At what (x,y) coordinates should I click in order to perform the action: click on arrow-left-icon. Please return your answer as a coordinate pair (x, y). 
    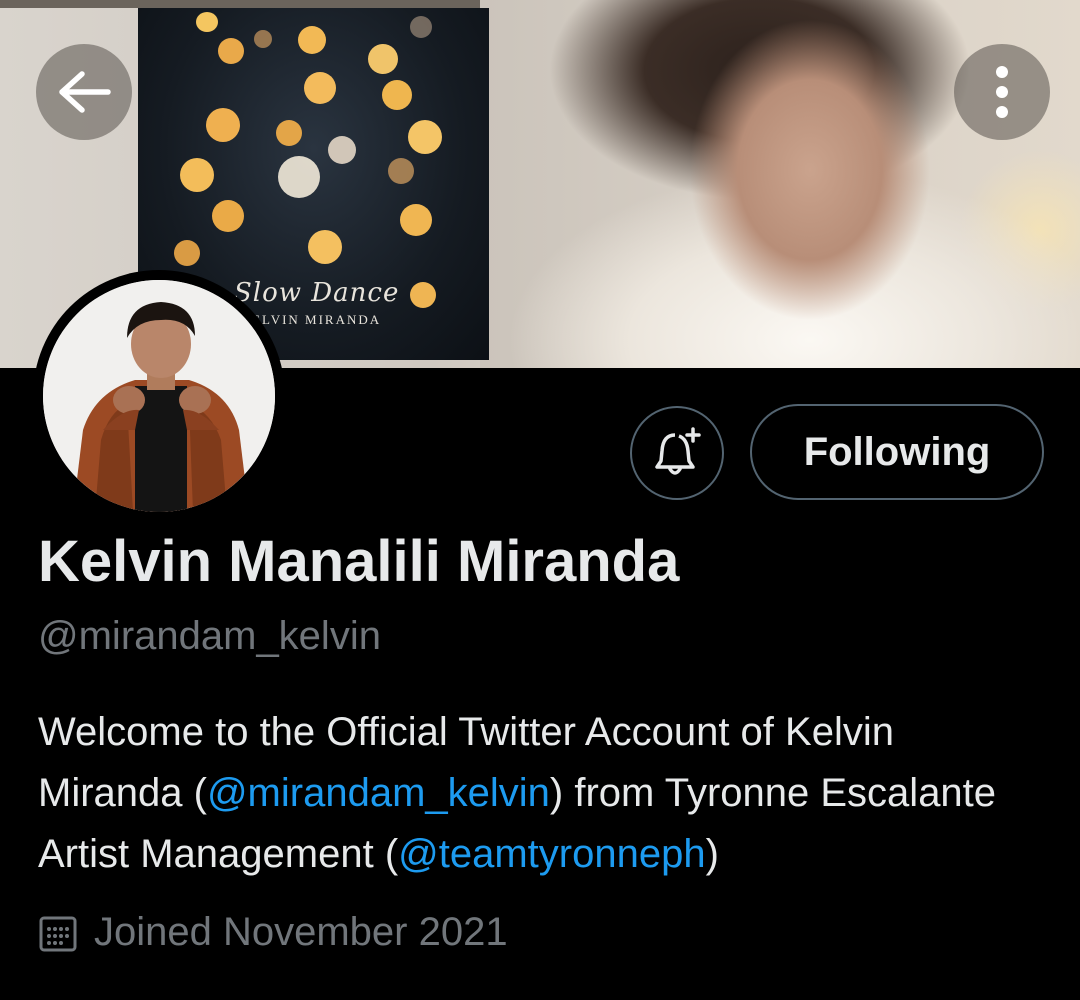
    Looking at the image, I should click on (84, 92).